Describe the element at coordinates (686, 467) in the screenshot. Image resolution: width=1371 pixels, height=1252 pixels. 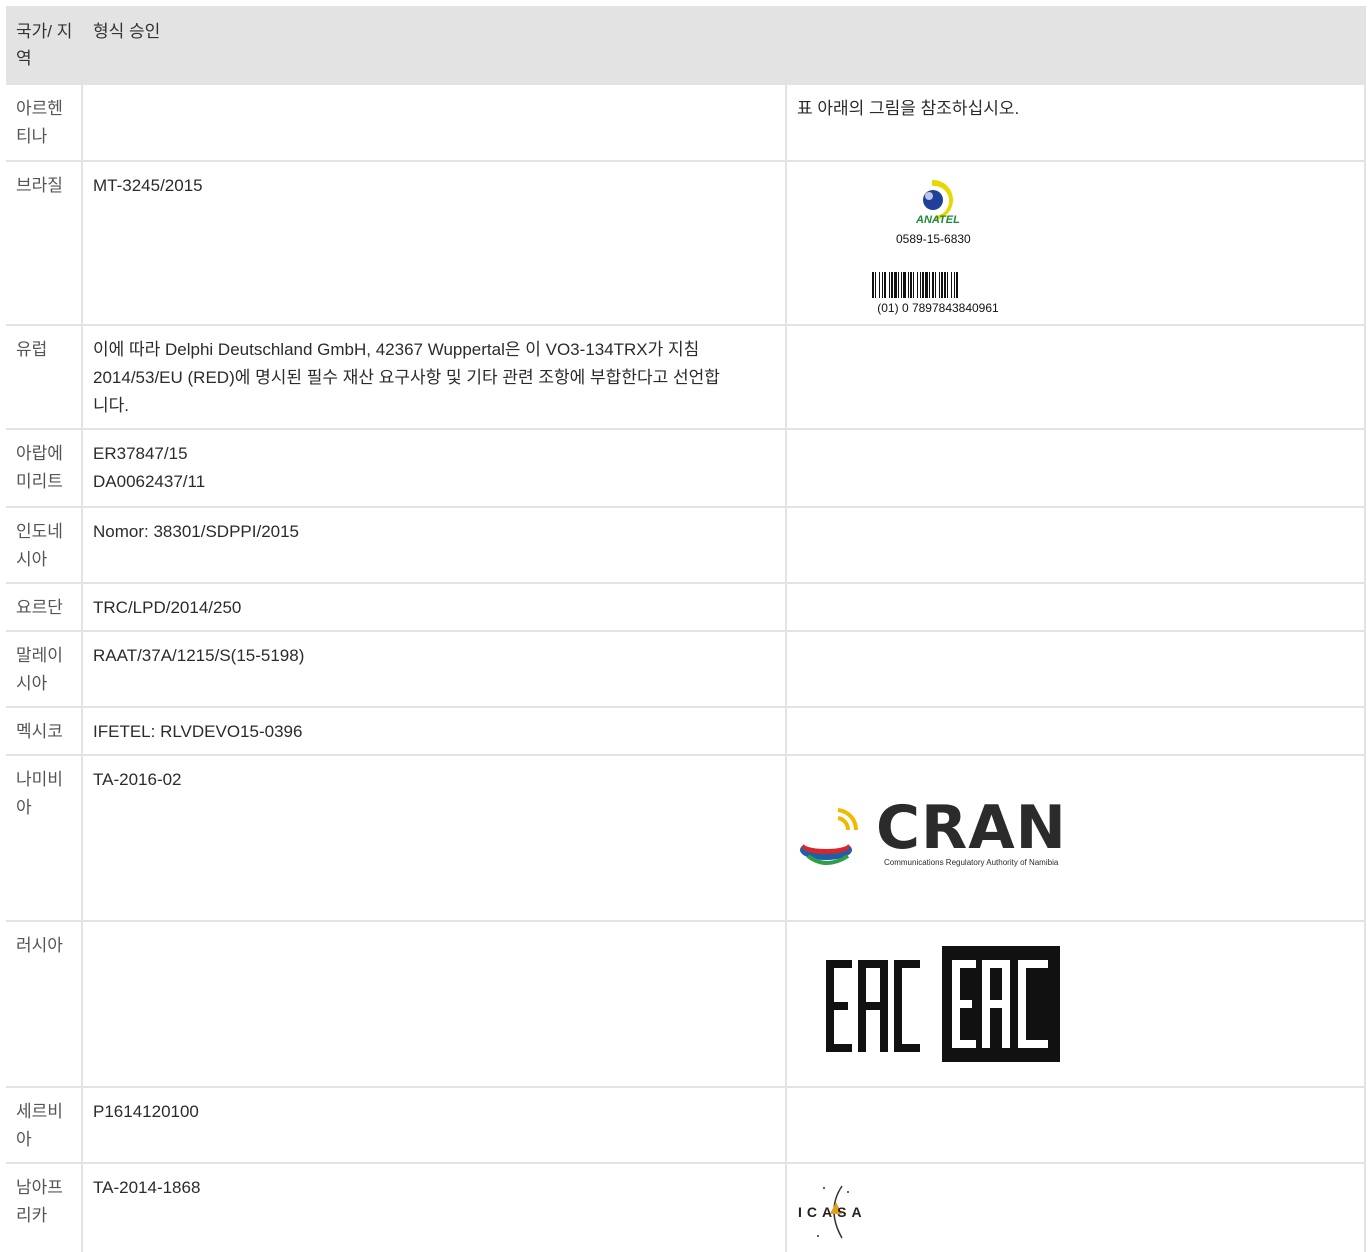
I see `table-row: 아랍에미리트 ER37847/15 DA0062437/11` at that location.